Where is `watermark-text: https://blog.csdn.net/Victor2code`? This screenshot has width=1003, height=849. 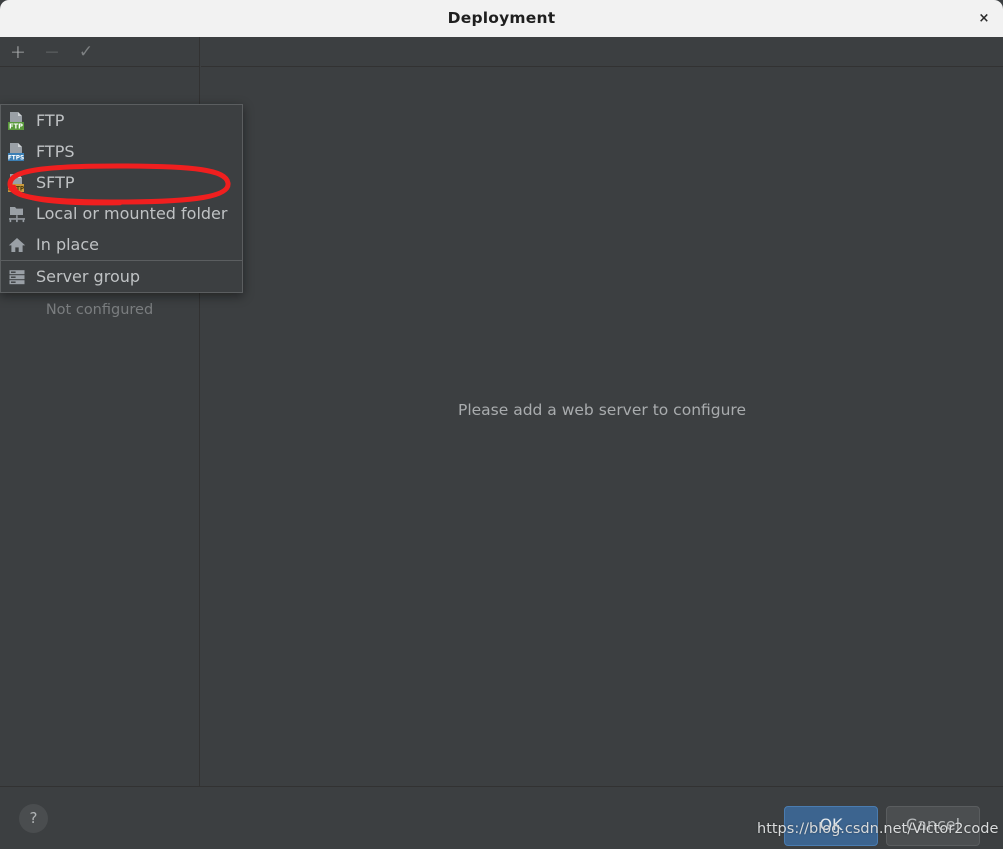 watermark-text: https://blog.csdn.net/Victor2code is located at coordinates (878, 829).